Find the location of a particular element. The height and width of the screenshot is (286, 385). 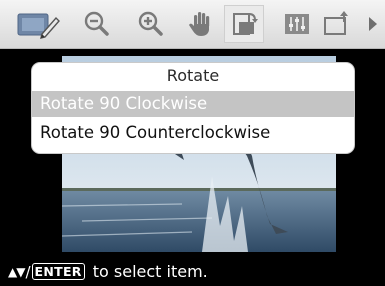

enter-key-icon: ENTER is located at coordinates (58, 271).